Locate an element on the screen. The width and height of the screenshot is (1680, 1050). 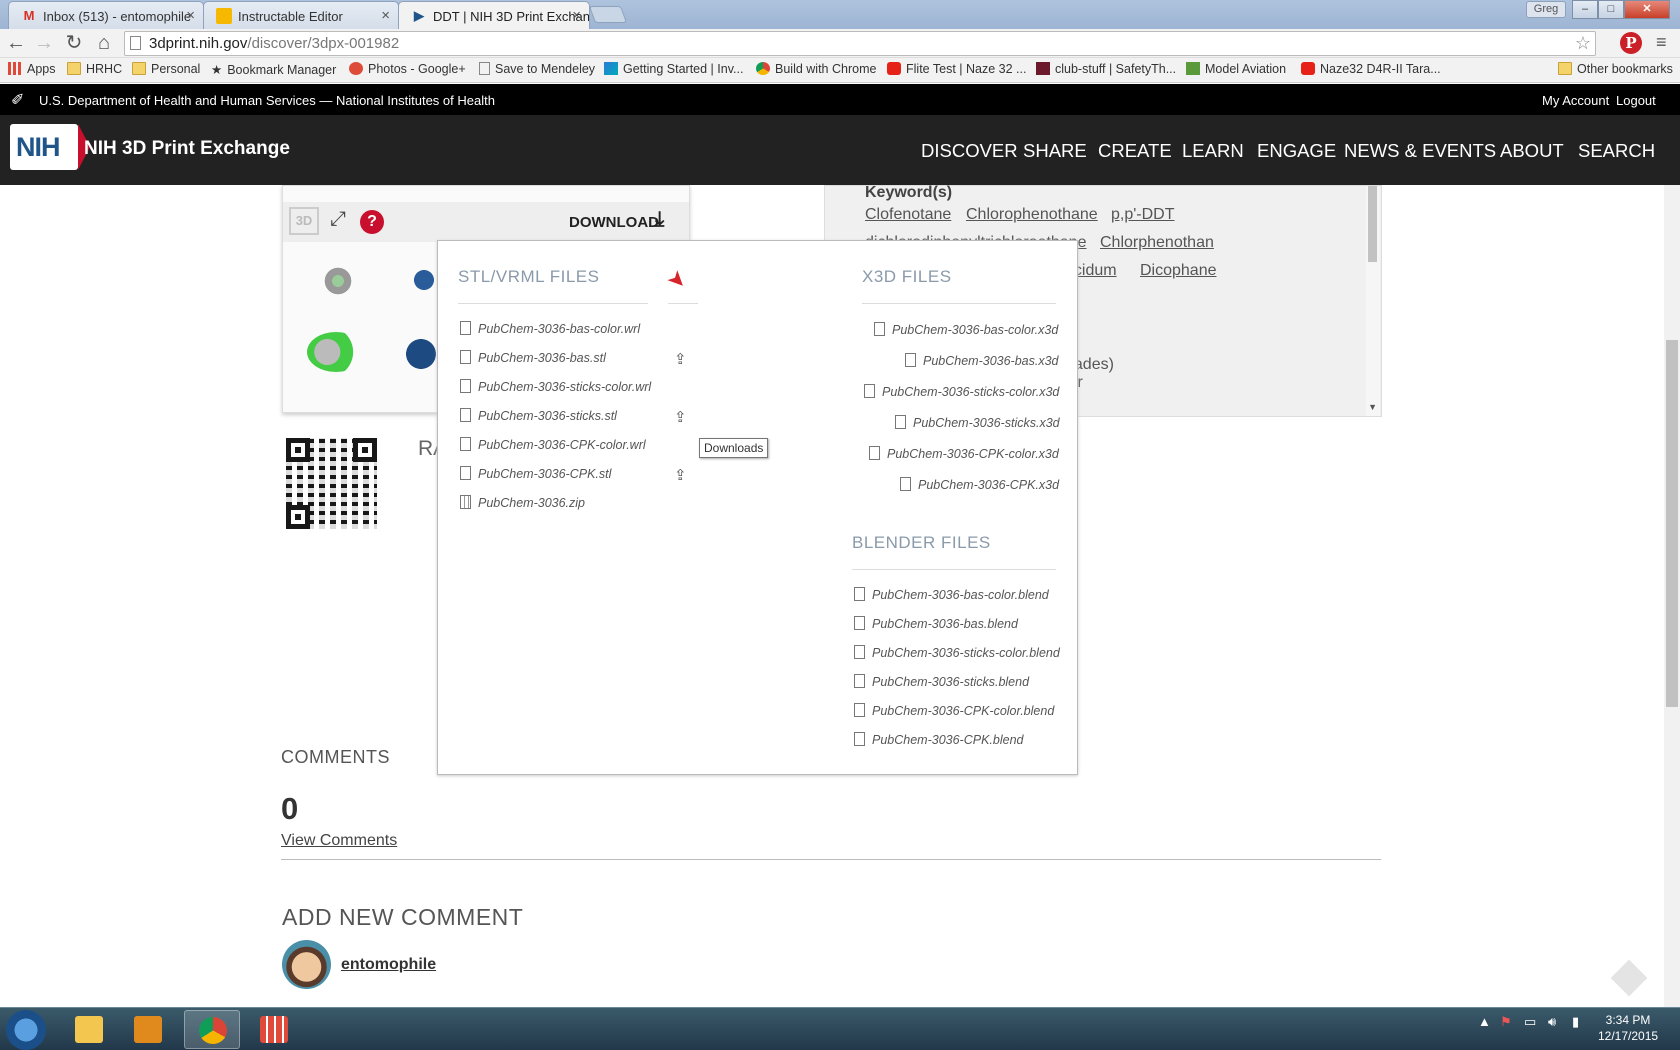
network-icon: ▭ is located at coordinates (1530, 1022).